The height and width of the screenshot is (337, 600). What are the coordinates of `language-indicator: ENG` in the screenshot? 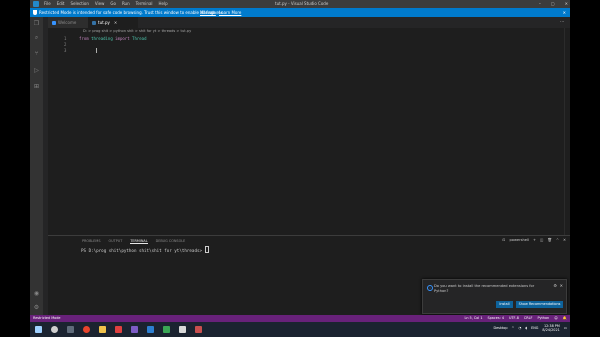 It's located at (534, 328).